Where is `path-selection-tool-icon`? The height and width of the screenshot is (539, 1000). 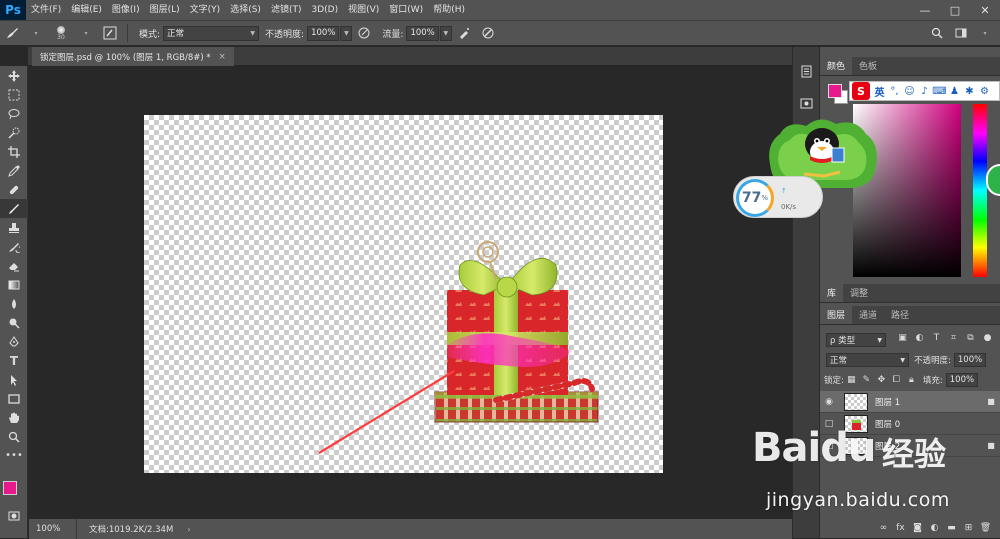
path-selection-tool-icon is located at coordinates (14, 379).